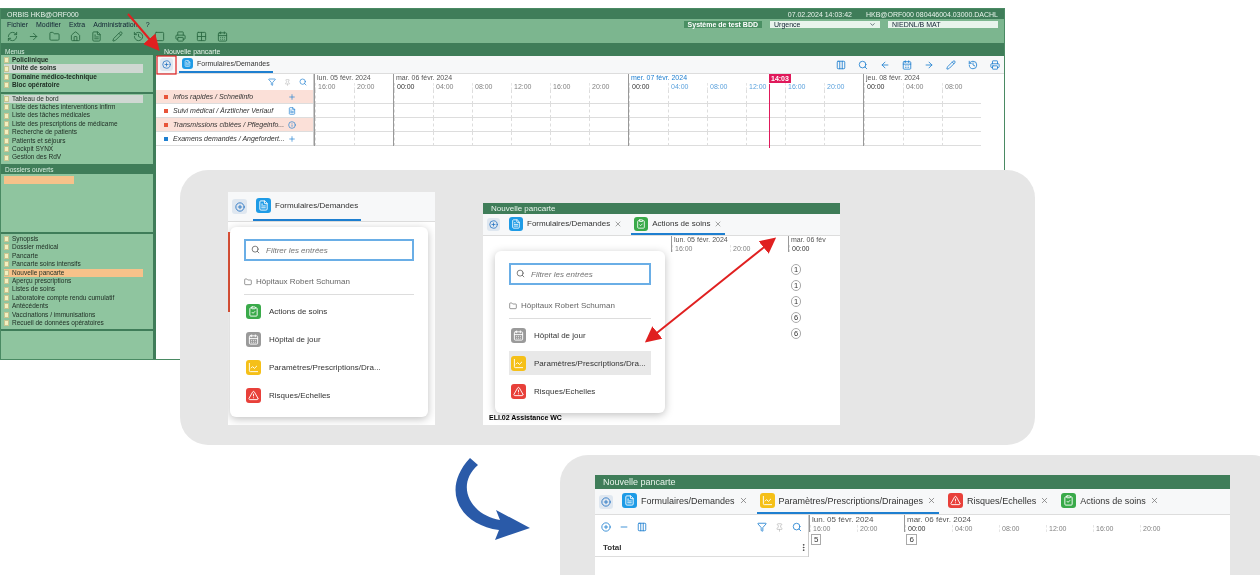 Image resolution: width=1260 pixels, height=575 pixels. Describe the element at coordinates (606, 527) in the screenshot. I see `expand-icon` at that location.